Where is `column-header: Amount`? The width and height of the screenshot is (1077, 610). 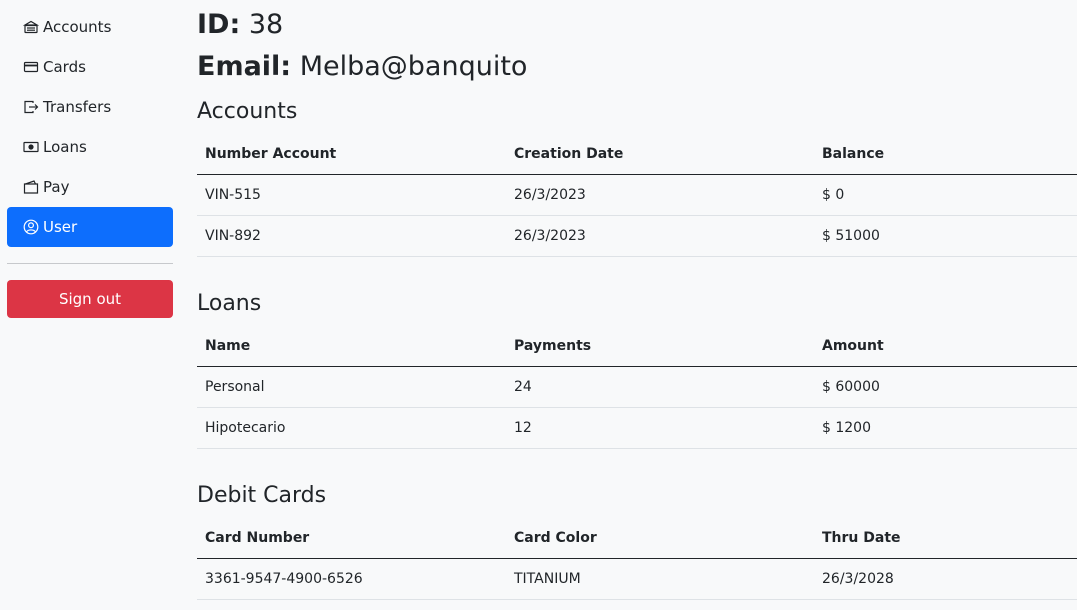
column-header: Amount is located at coordinates (945, 346).